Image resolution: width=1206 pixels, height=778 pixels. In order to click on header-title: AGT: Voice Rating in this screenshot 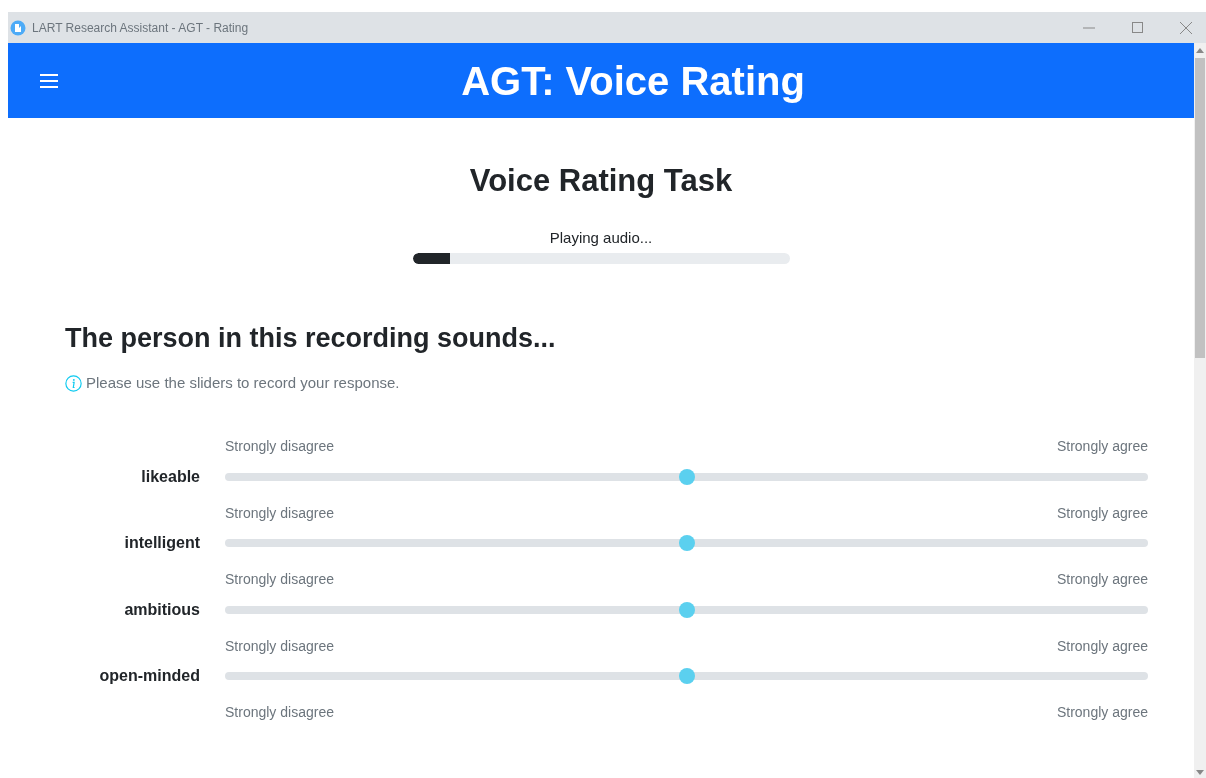, I will do `click(633, 81)`.